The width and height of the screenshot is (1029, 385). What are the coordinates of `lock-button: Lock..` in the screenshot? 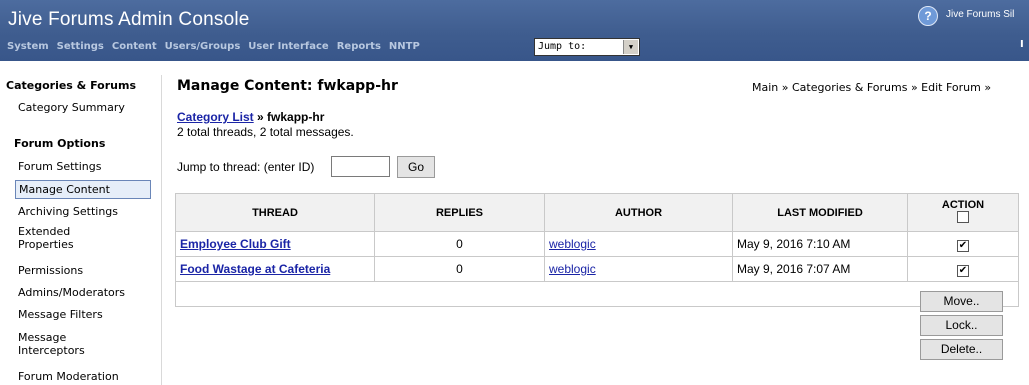 It's located at (961, 325).